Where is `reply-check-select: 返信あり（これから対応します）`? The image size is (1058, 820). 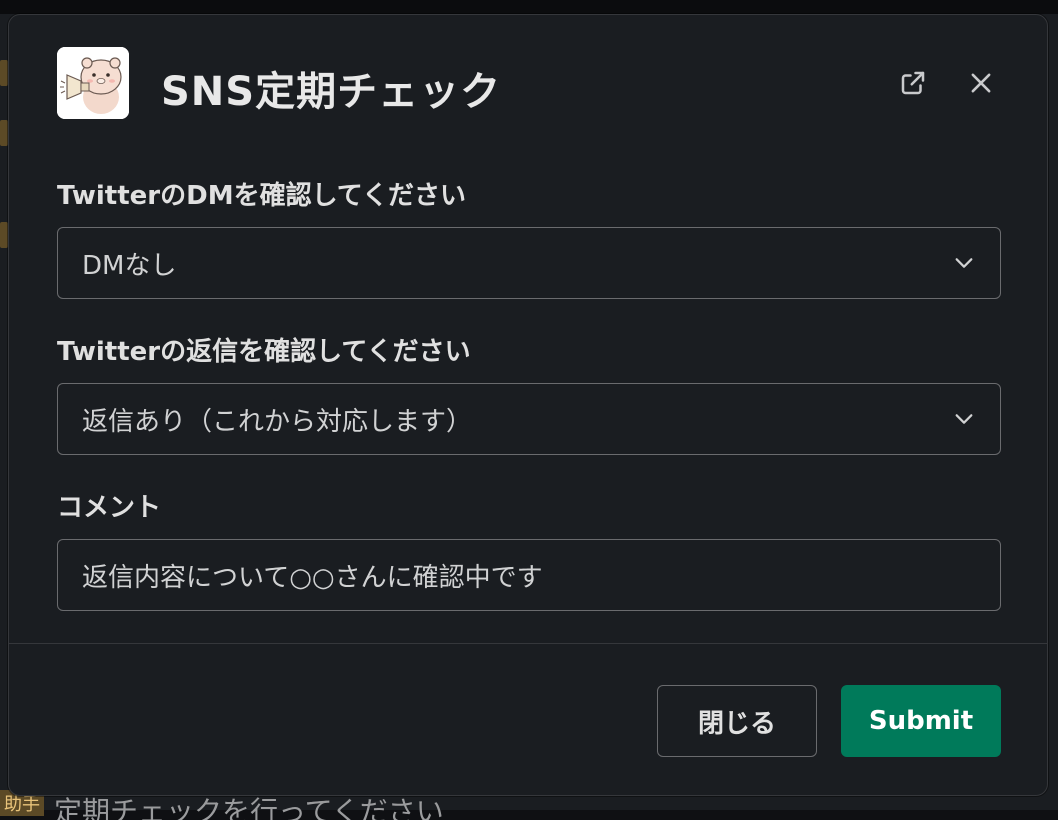 reply-check-select: 返信あり（これから対応します） is located at coordinates (529, 419).